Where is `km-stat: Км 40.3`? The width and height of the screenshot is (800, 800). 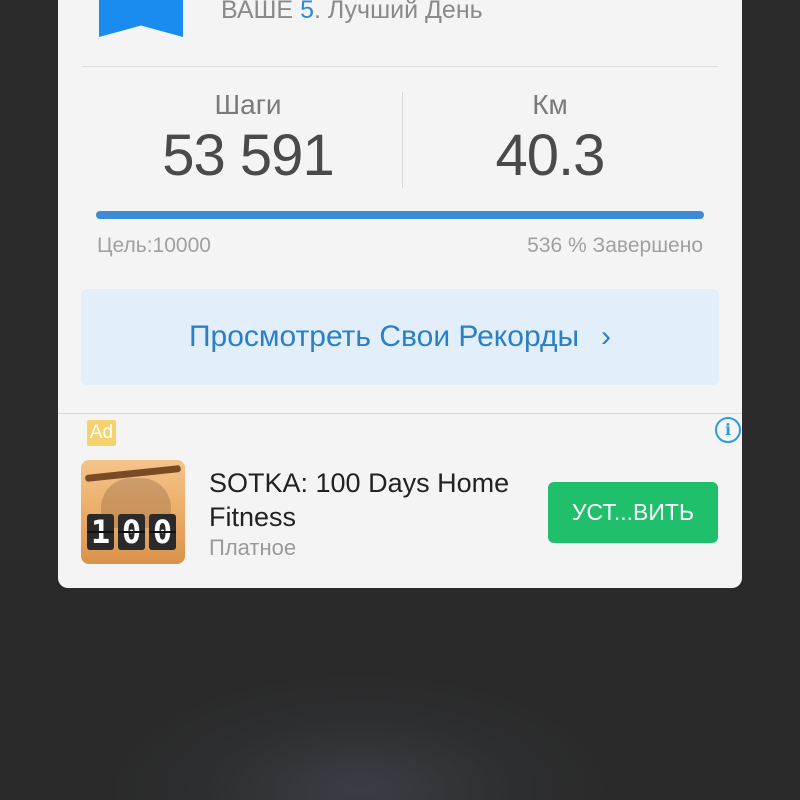 km-stat: Км 40.3 is located at coordinates (550, 138).